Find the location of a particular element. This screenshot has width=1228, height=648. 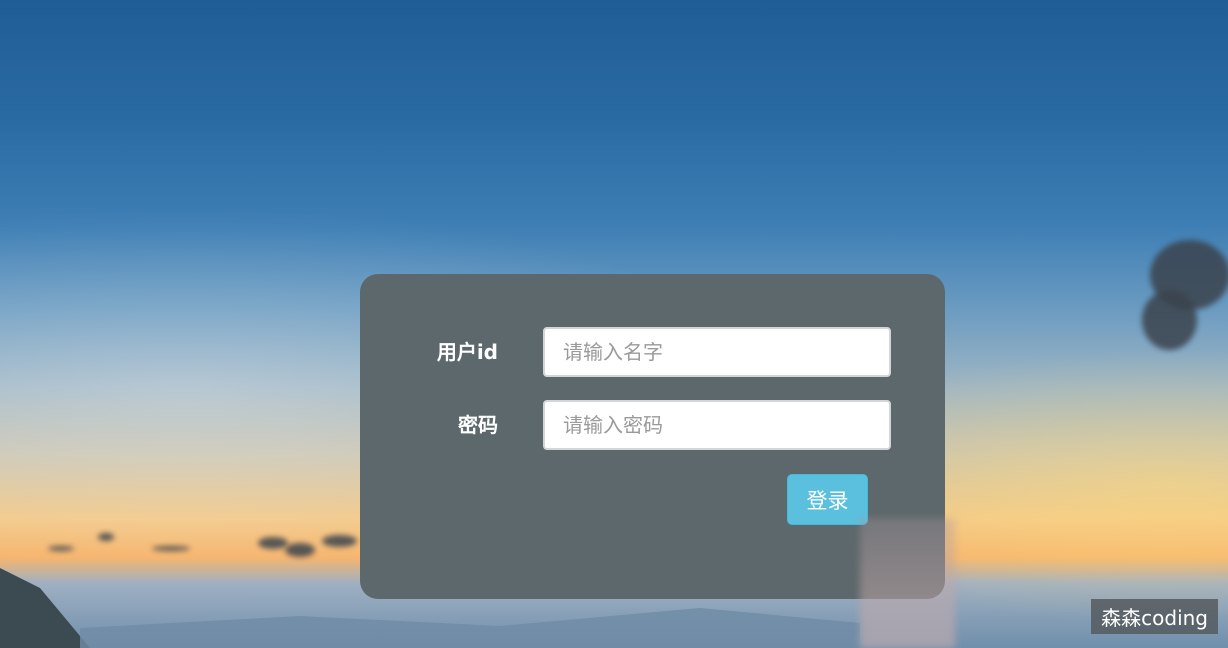

user-id-row: 用户id is located at coordinates (652, 352).